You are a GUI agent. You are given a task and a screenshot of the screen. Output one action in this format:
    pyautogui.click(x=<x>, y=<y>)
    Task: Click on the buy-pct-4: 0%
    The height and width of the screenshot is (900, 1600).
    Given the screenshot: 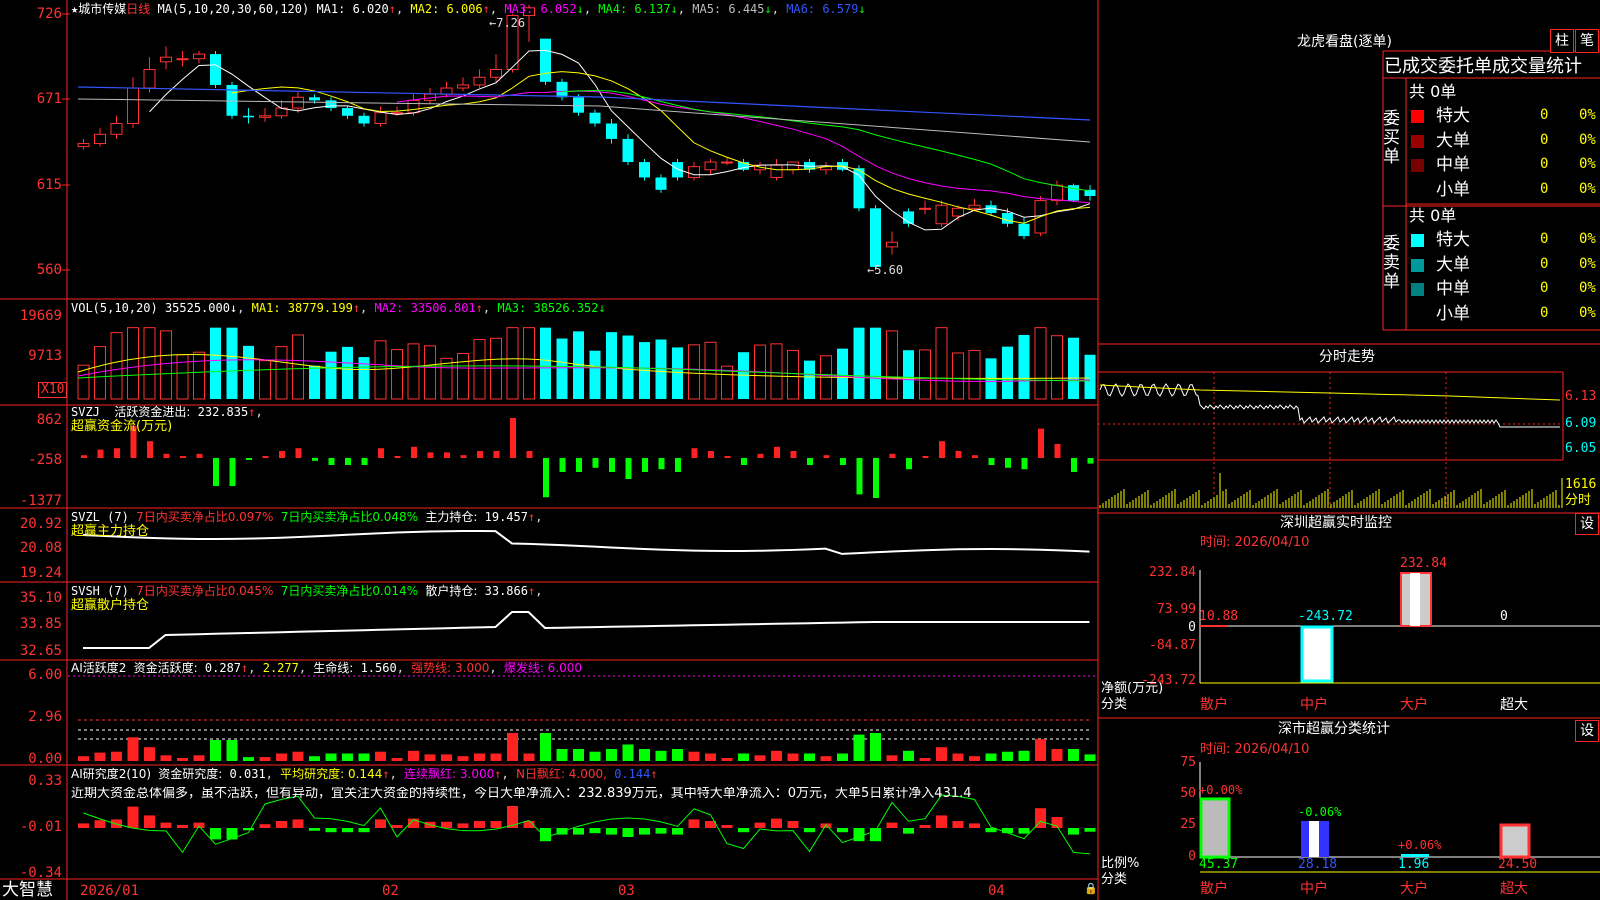 What is the action you would take?
    pyautogui.click(x=1587, y=188)
    